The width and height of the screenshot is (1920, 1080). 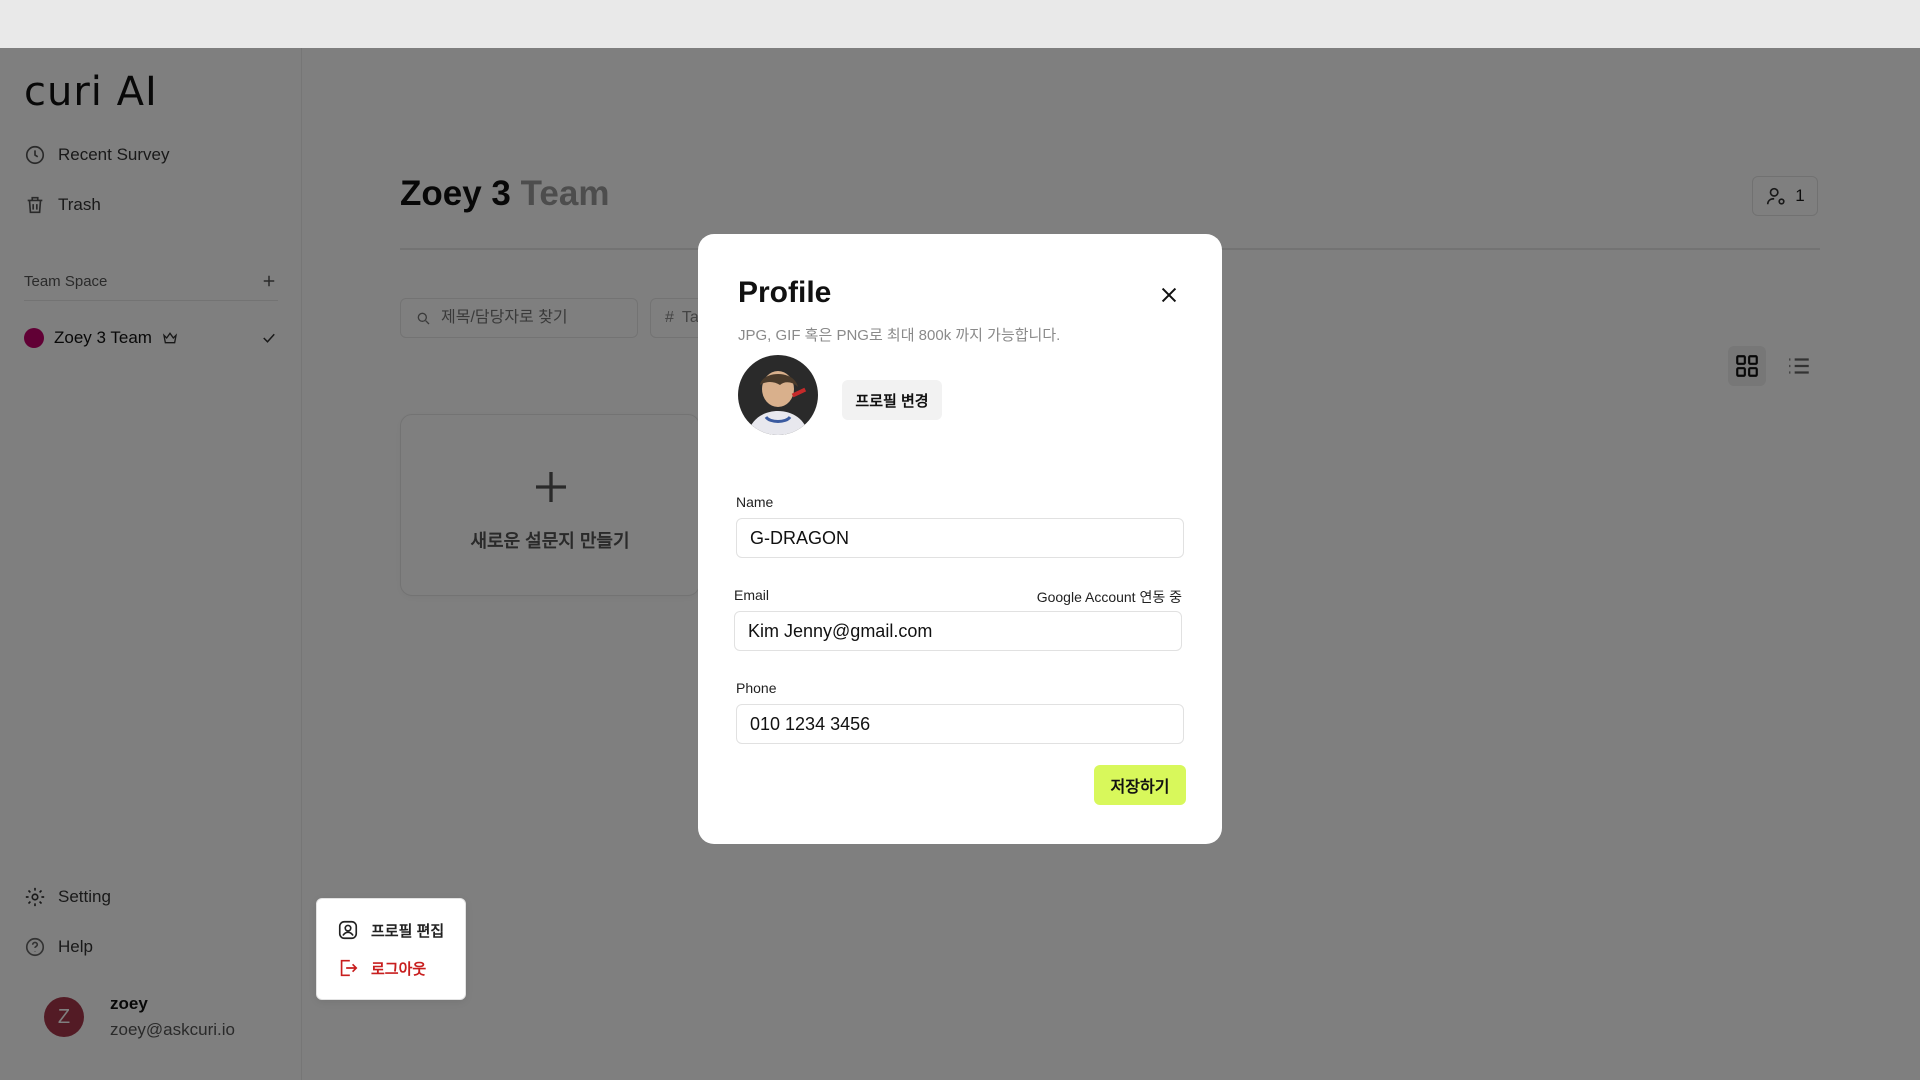 I want to click on edit-profile-menu-item: 프로필 편집, so click(x=390, y=930).